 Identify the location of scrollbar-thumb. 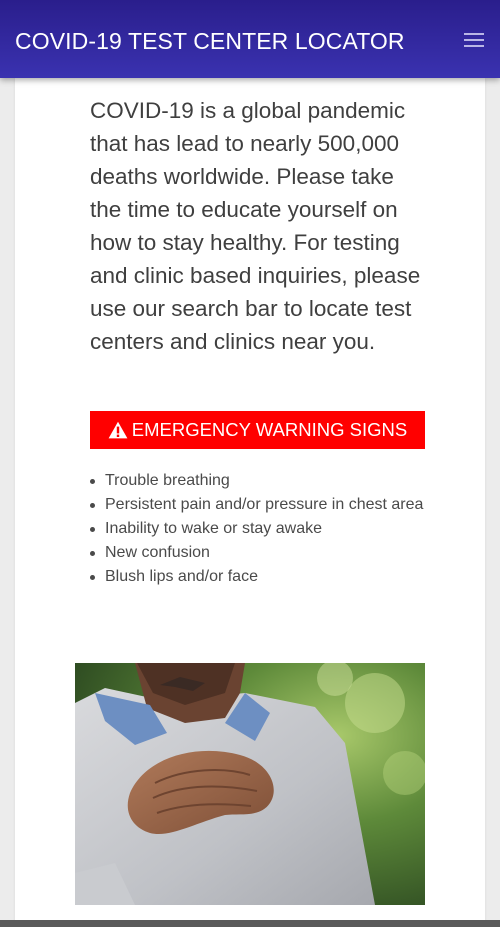
(250, 923).